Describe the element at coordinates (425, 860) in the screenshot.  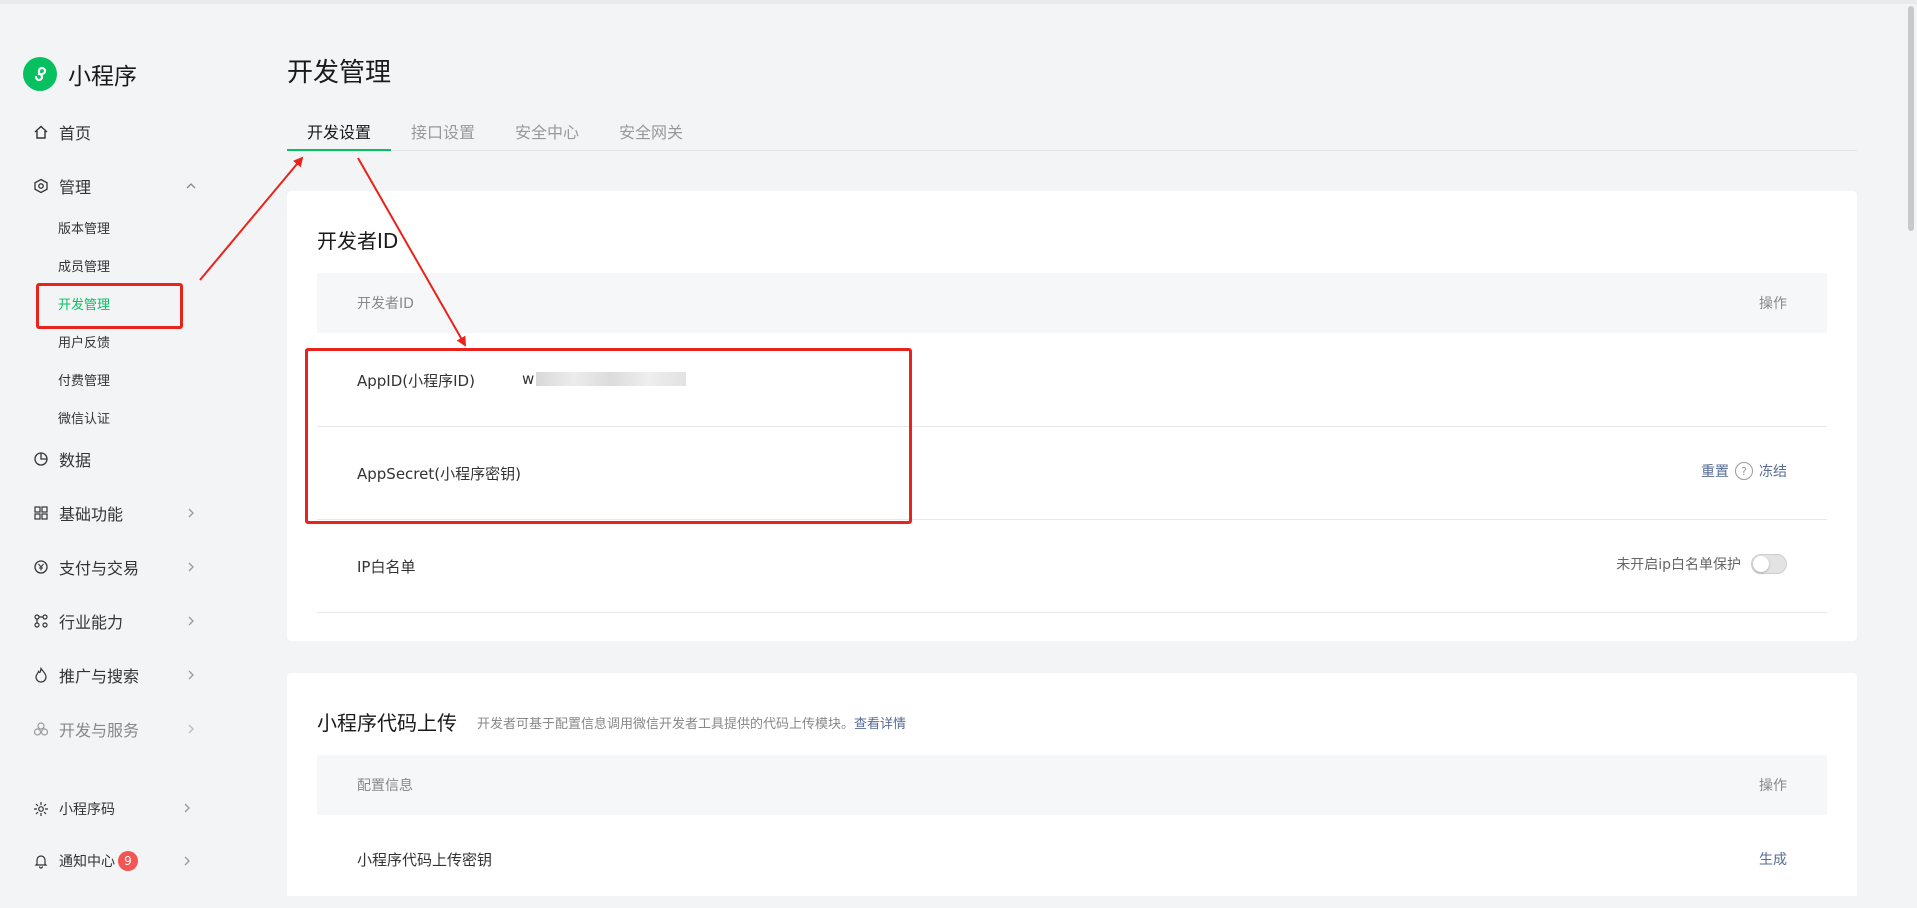
I see `upload-key-label: 小程序代码上传密钥` at that location.